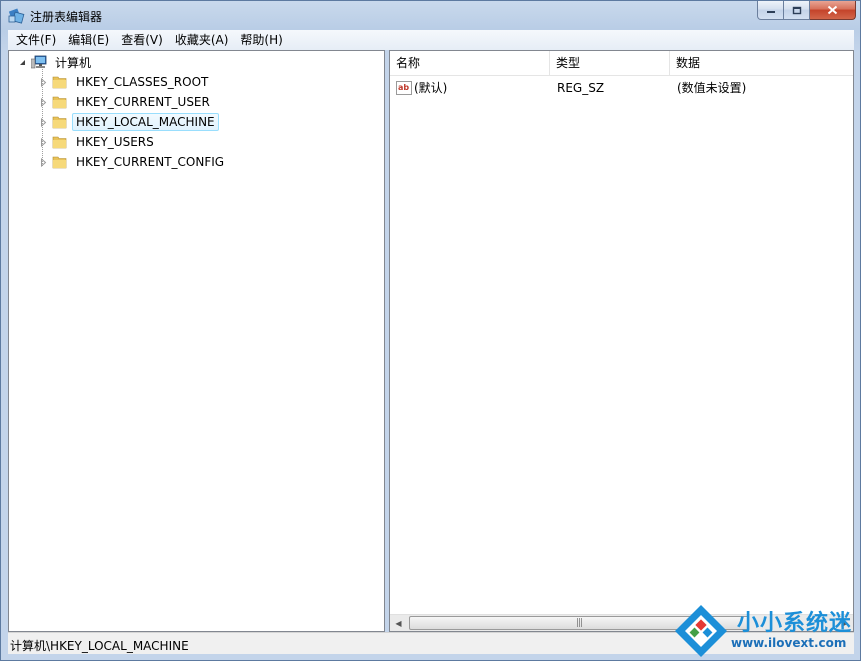  I want to click on tree-root-label: 计算机, so click(73, 62).